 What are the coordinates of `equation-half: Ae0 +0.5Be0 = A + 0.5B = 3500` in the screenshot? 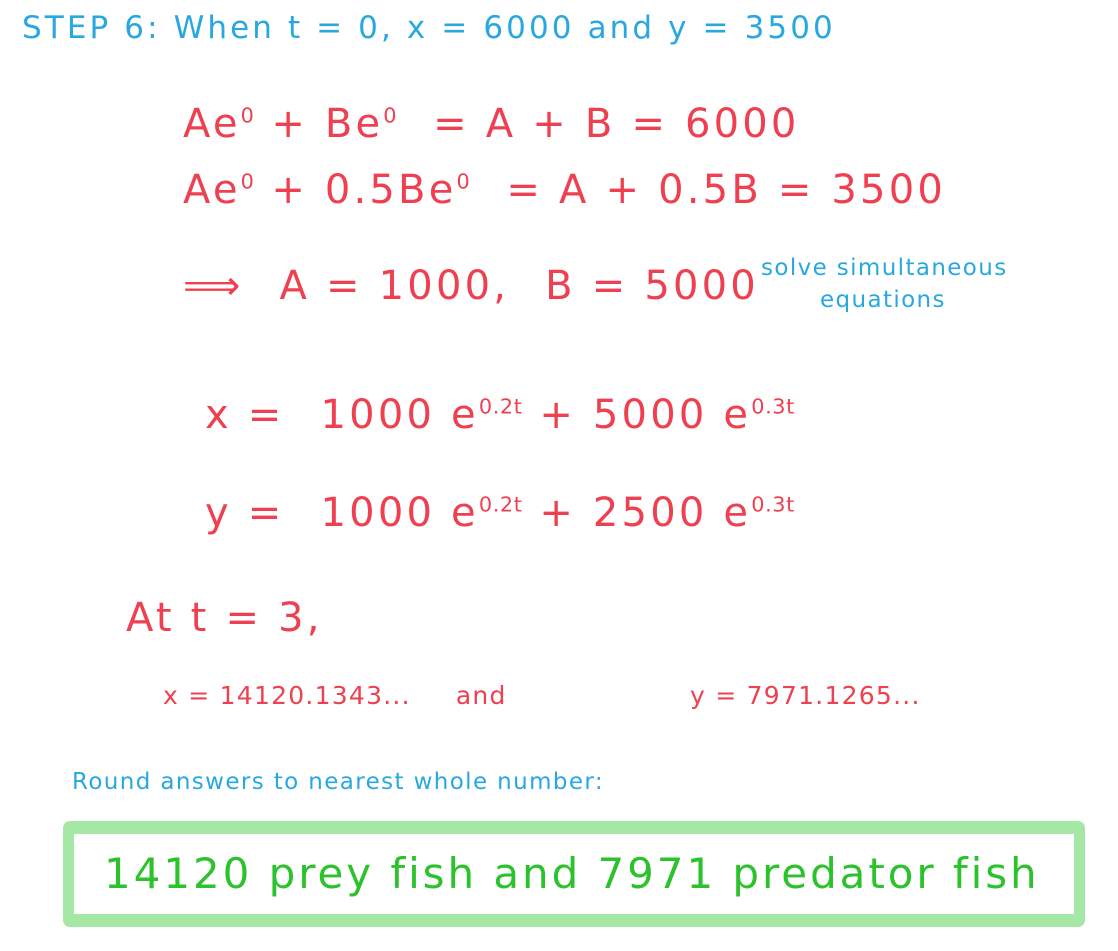 It's located at (564, 190).